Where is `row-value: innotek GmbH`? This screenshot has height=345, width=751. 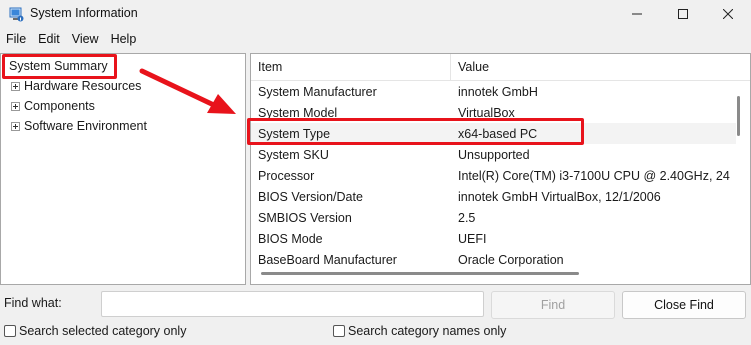
row-value: innotek GmbH is located at coordinates (498, 91).